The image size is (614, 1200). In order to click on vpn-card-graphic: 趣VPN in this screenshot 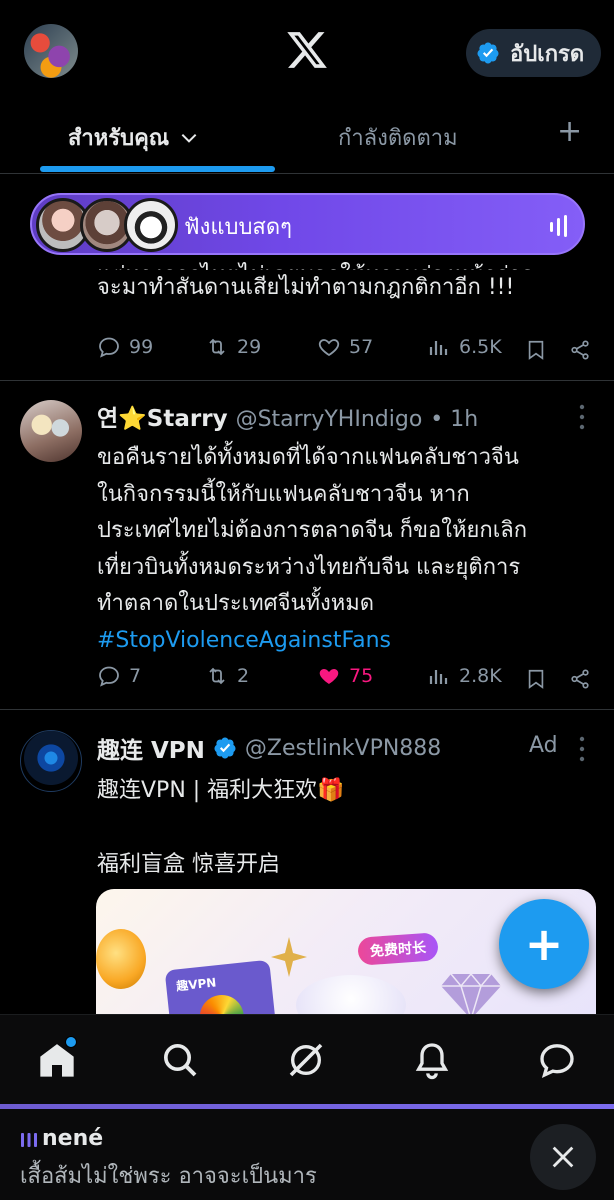, I will do `click(220, 989)`.